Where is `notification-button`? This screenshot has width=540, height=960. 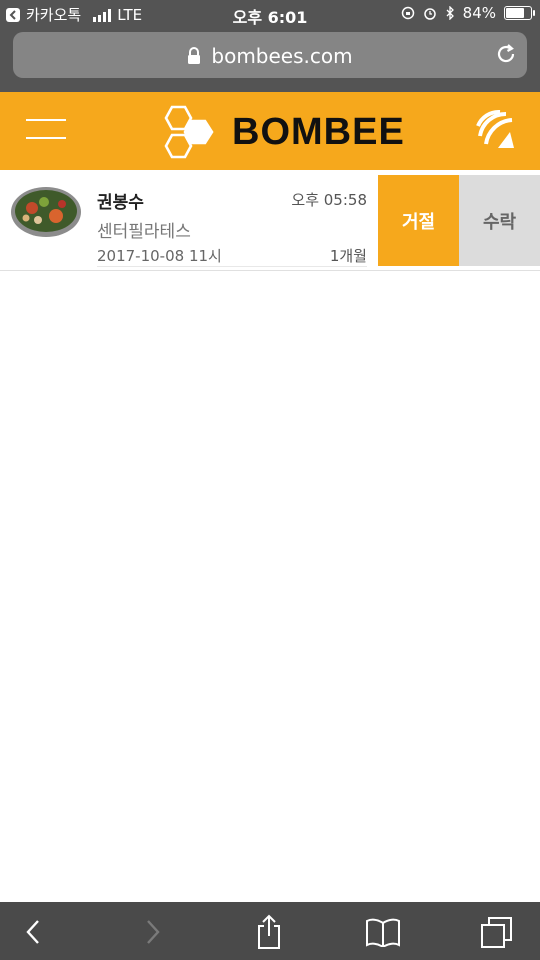
notification-button is located at coordinates (496, 130).